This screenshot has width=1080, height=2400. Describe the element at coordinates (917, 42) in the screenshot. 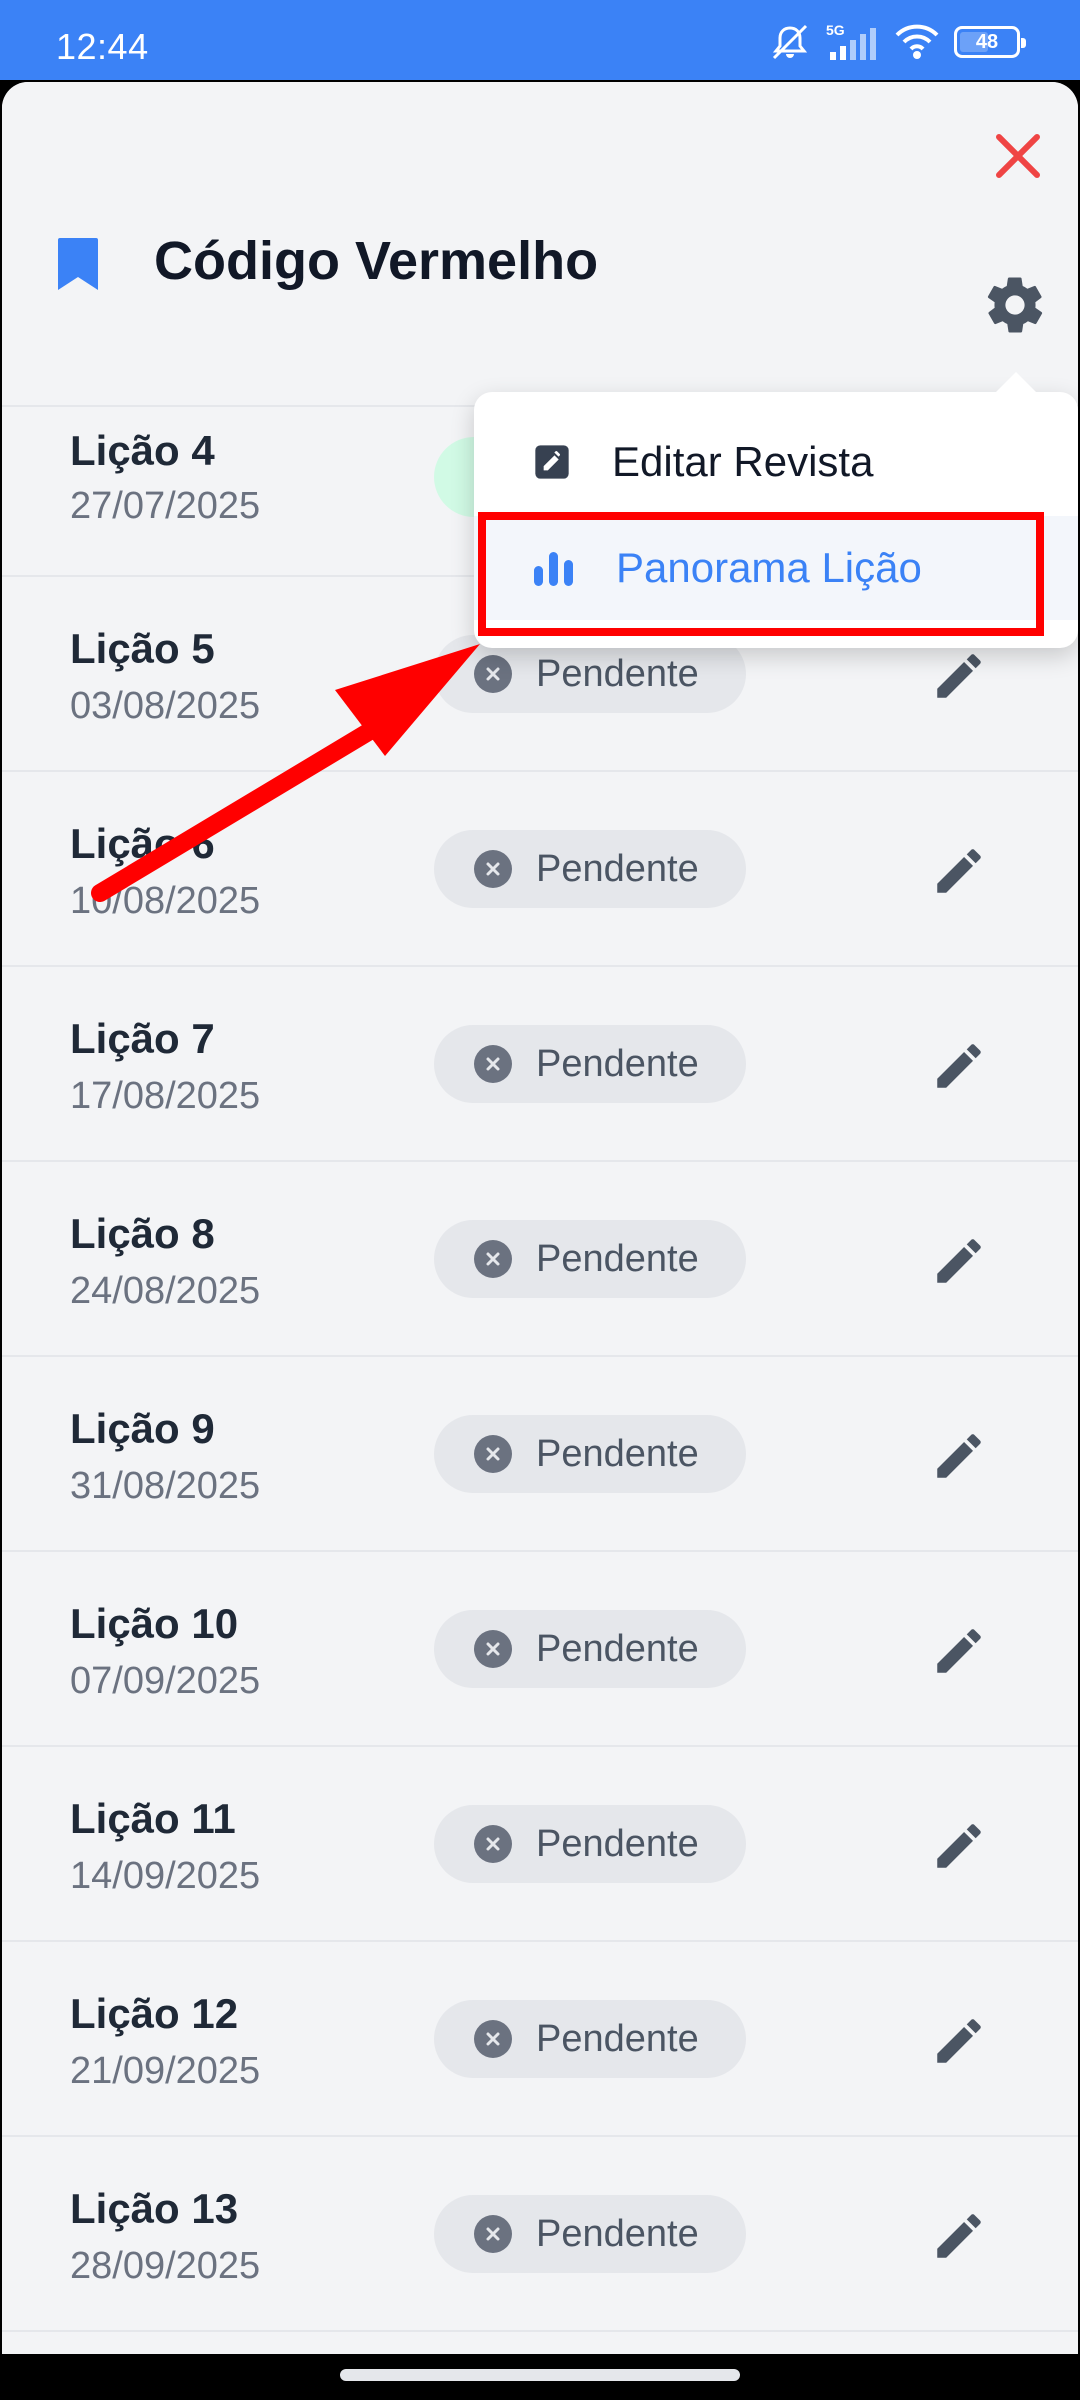

I see `wifi-icon` at that location.